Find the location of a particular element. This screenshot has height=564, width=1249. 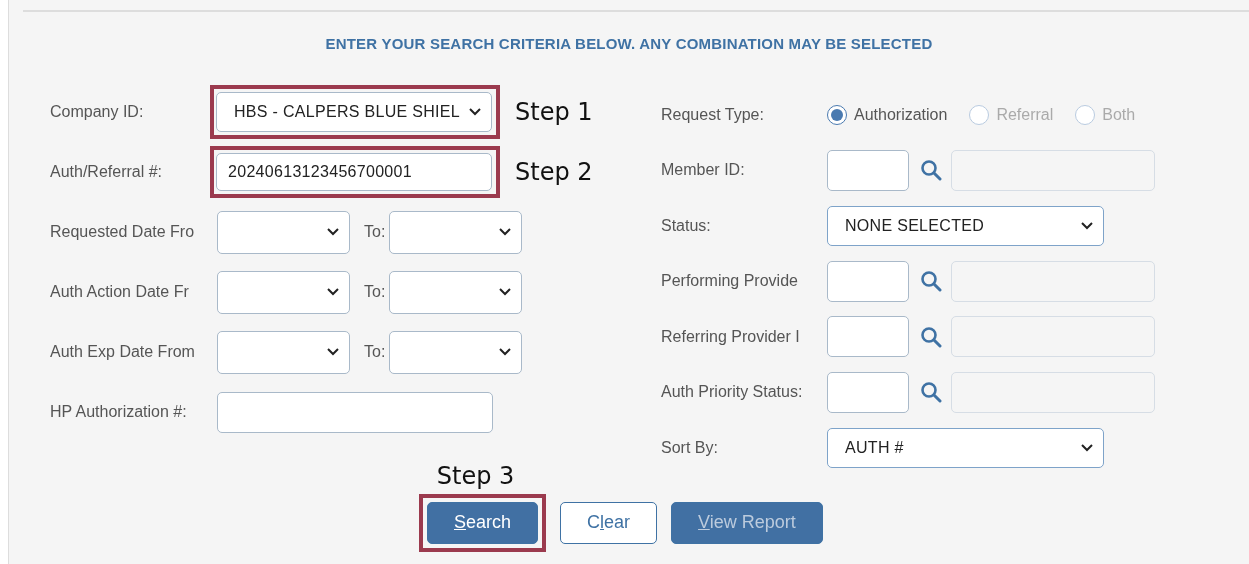

clear-button: Clear is located at coordinates (609, 522).